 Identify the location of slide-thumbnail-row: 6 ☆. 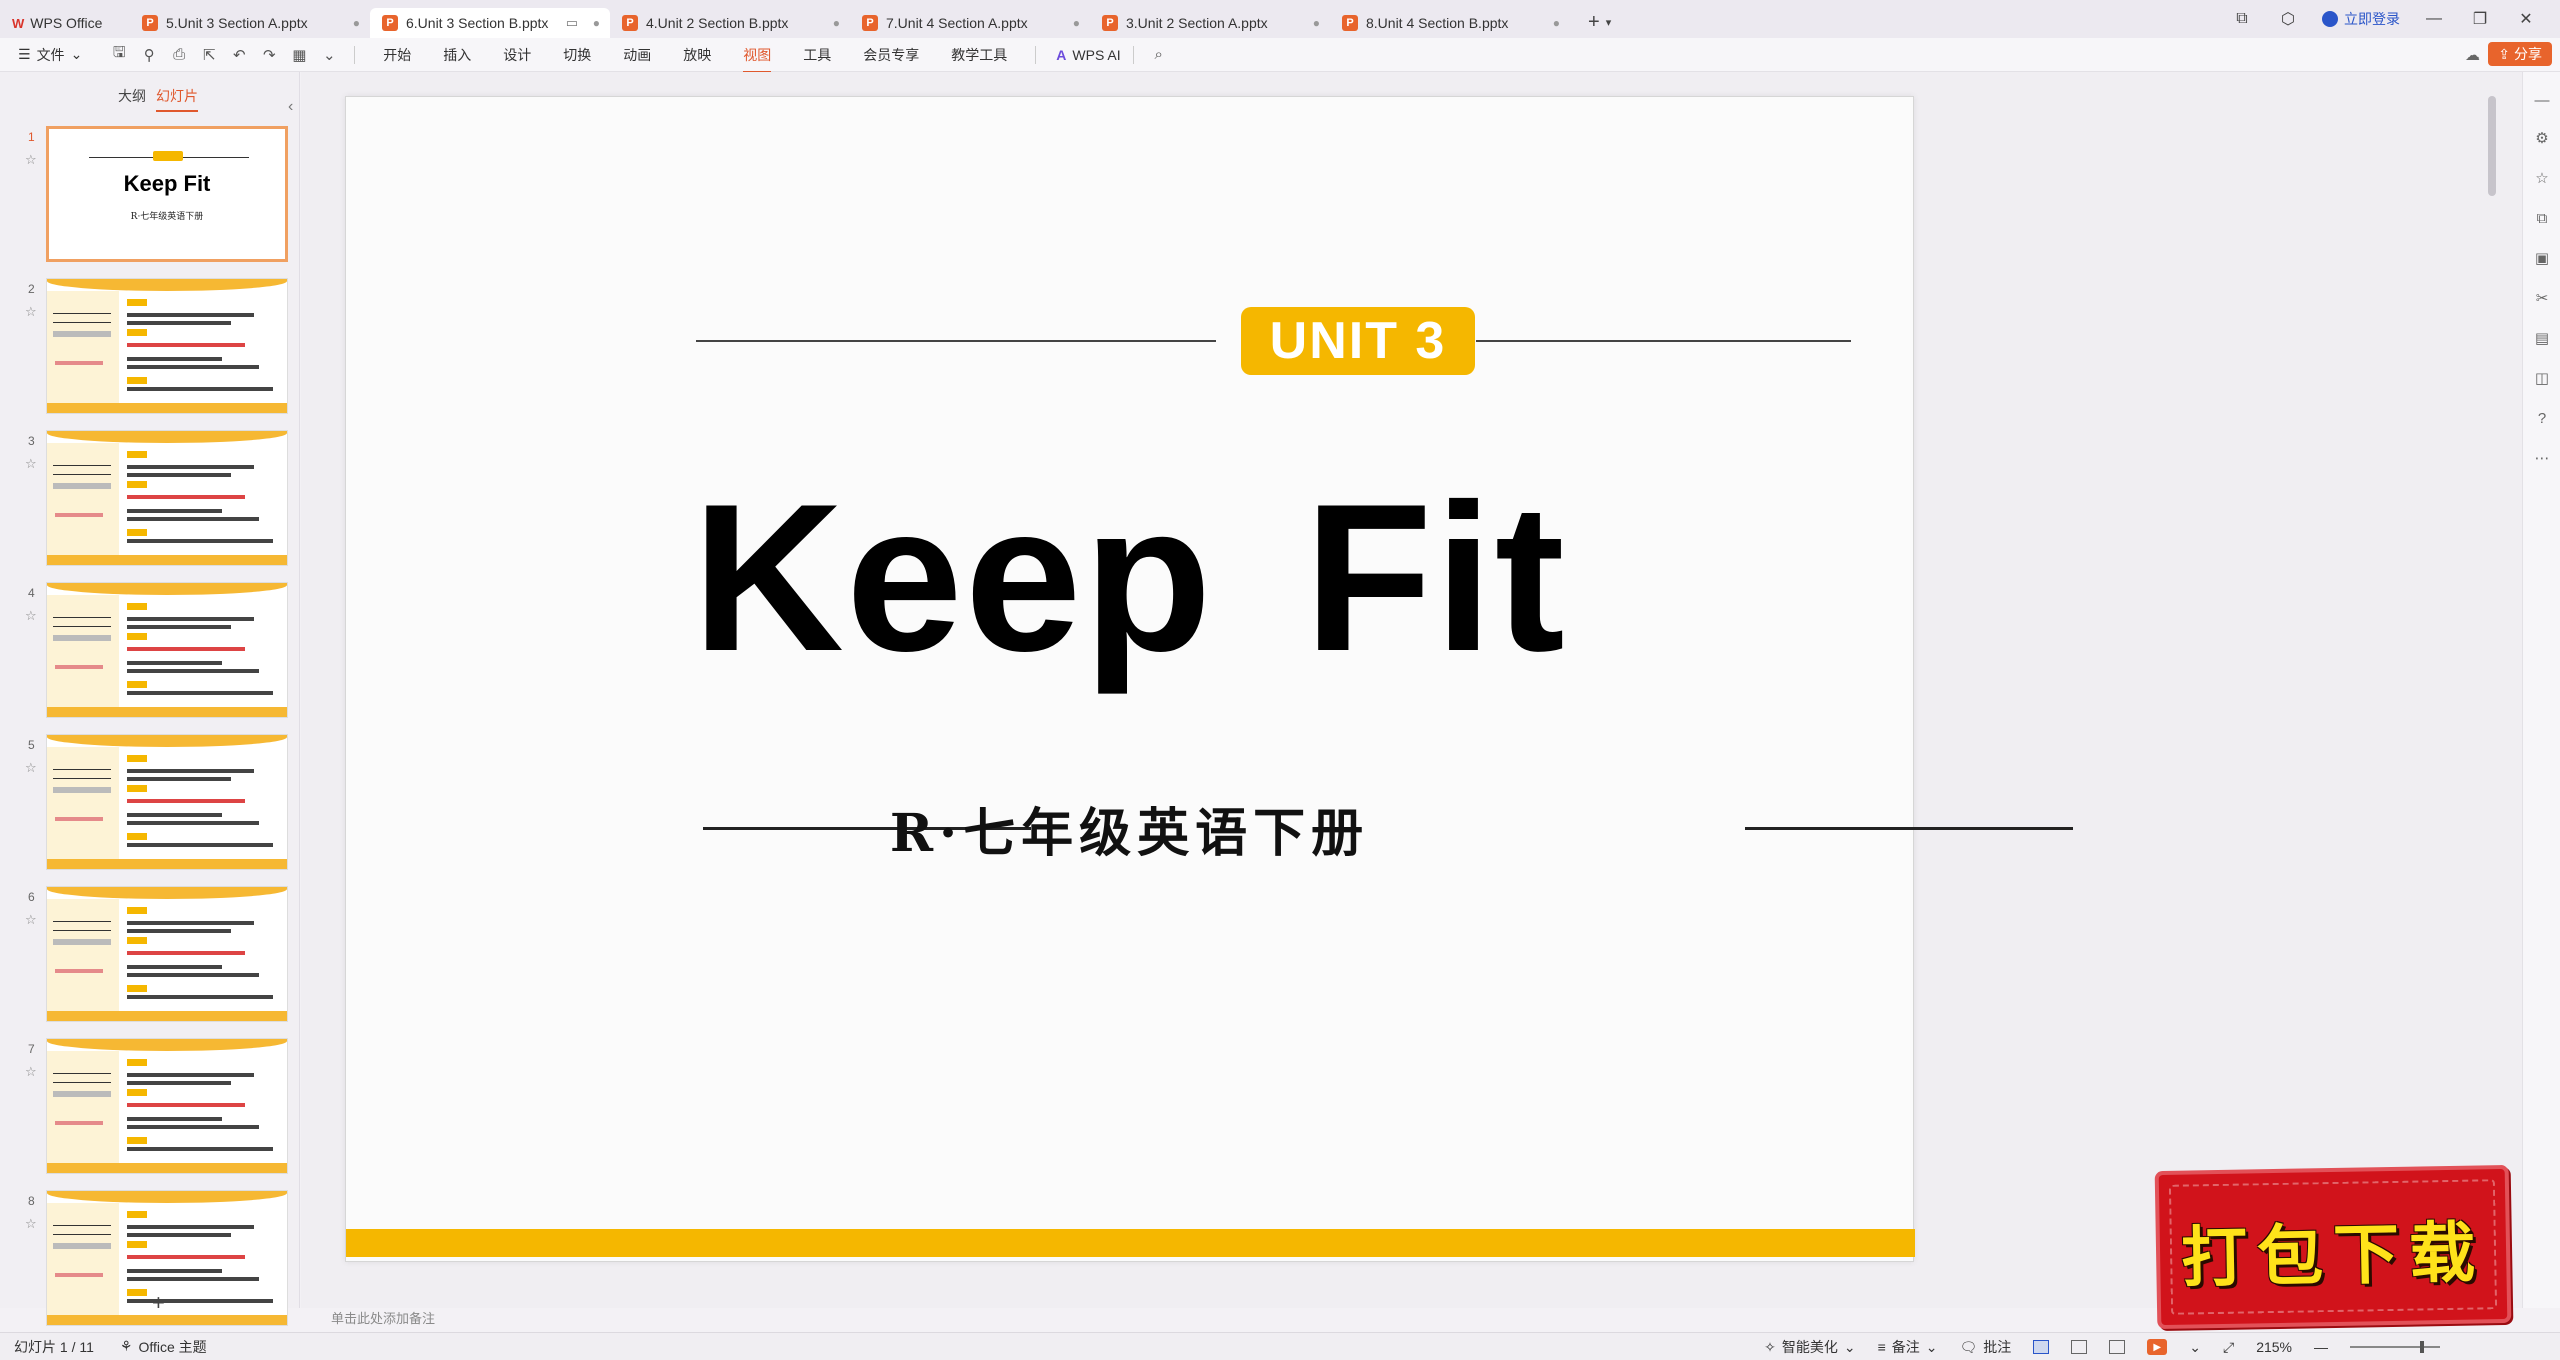
(150, 956).